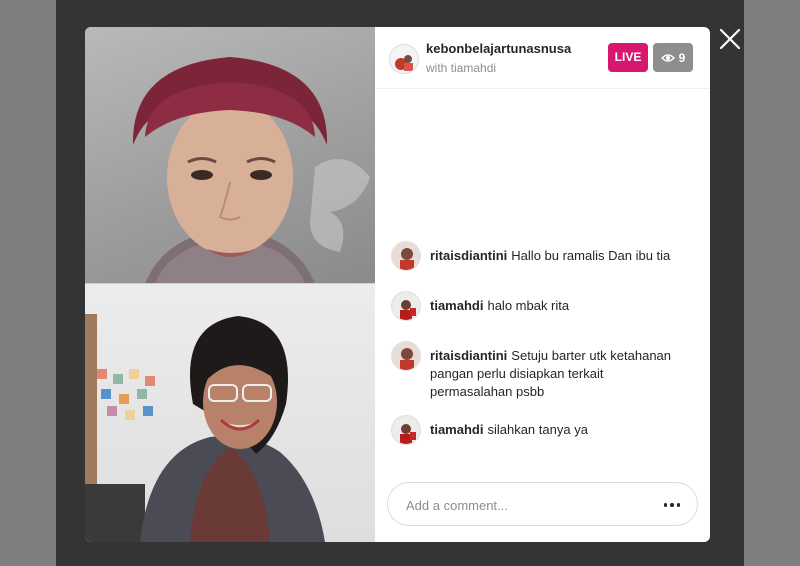 This screenshot has height=566, width=800. I want to click on close-icon, so click(730, 39).